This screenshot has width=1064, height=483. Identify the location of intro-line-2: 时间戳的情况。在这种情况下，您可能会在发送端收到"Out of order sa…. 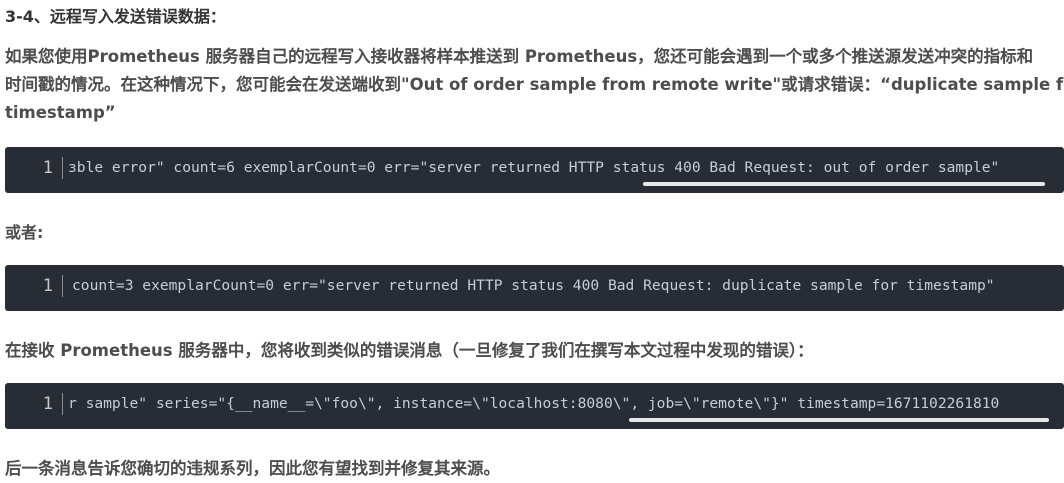
(534, 84).